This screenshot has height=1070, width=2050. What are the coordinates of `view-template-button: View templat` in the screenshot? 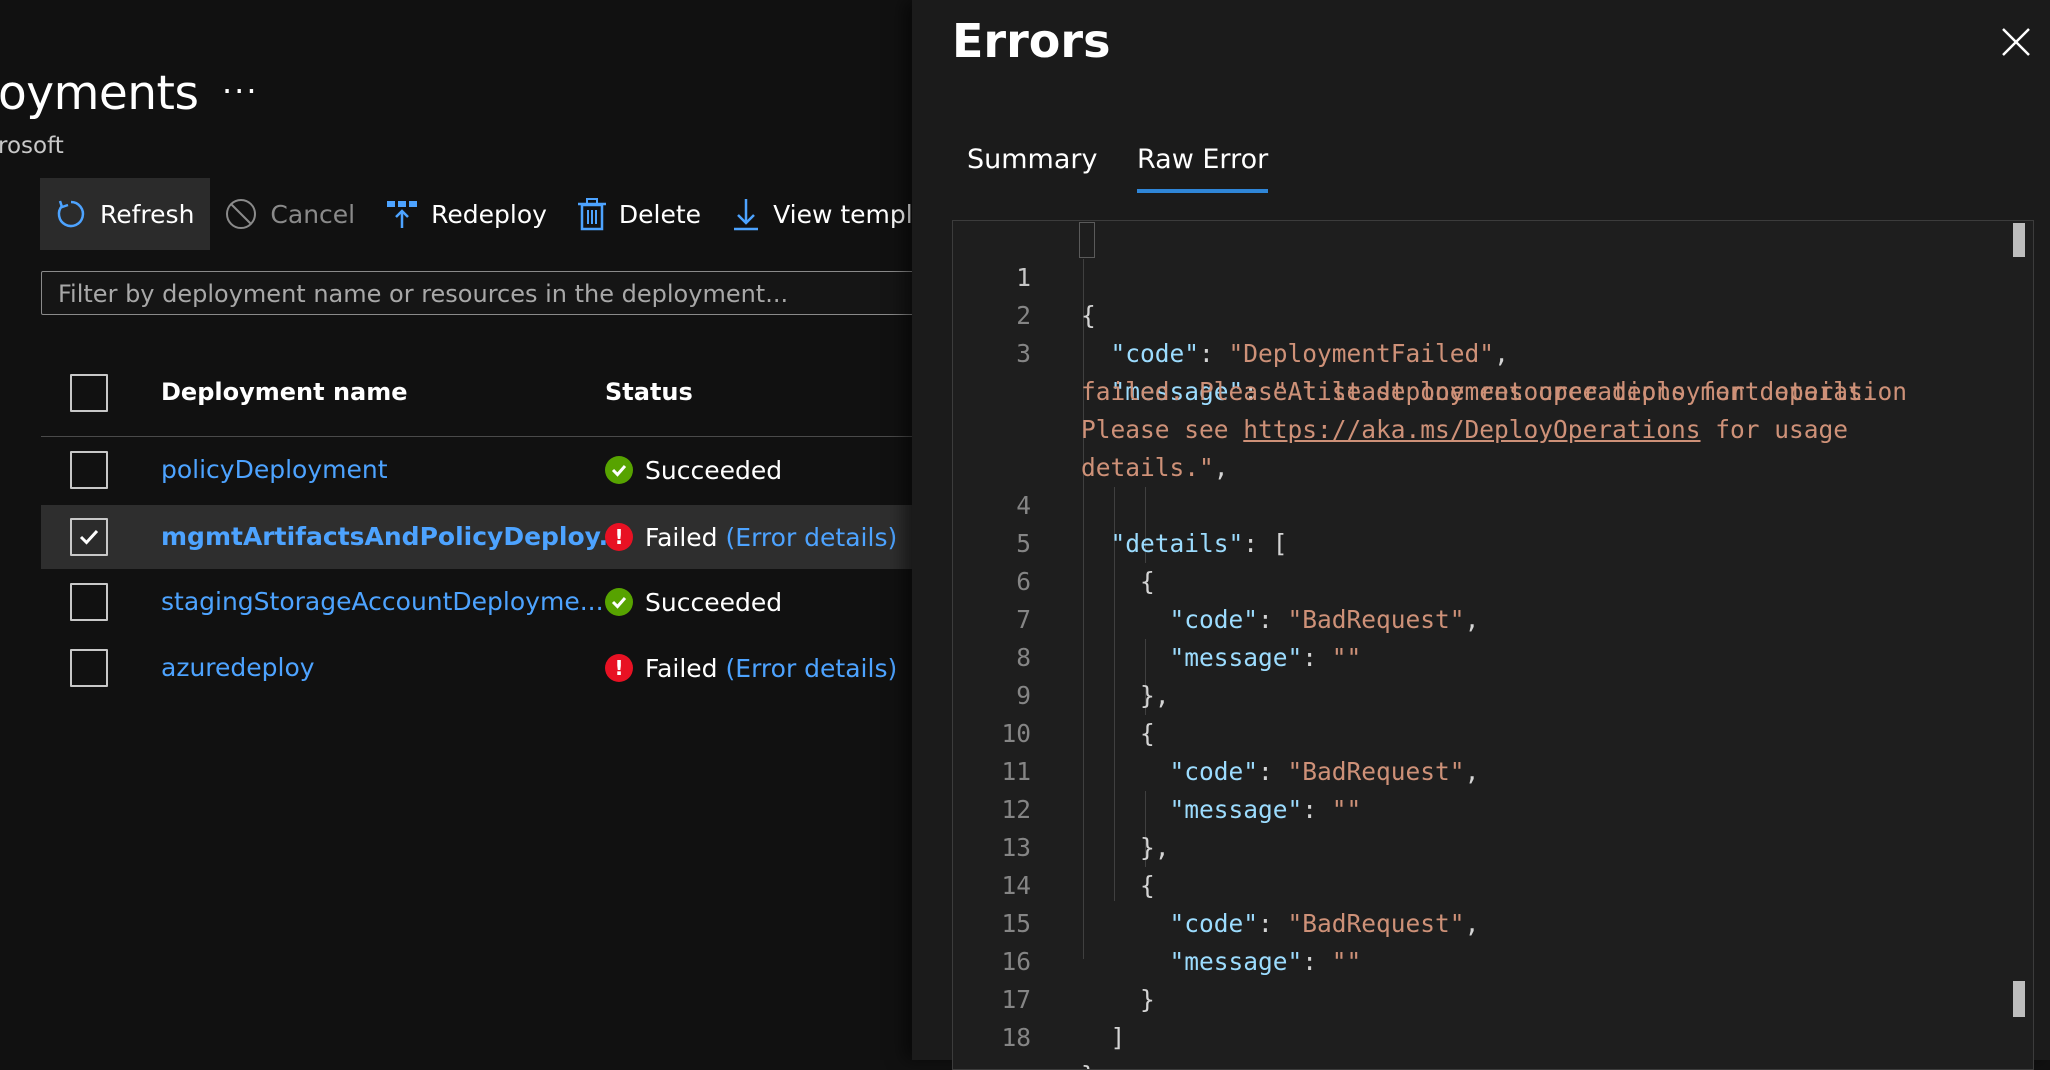 It's located at (814, 214).